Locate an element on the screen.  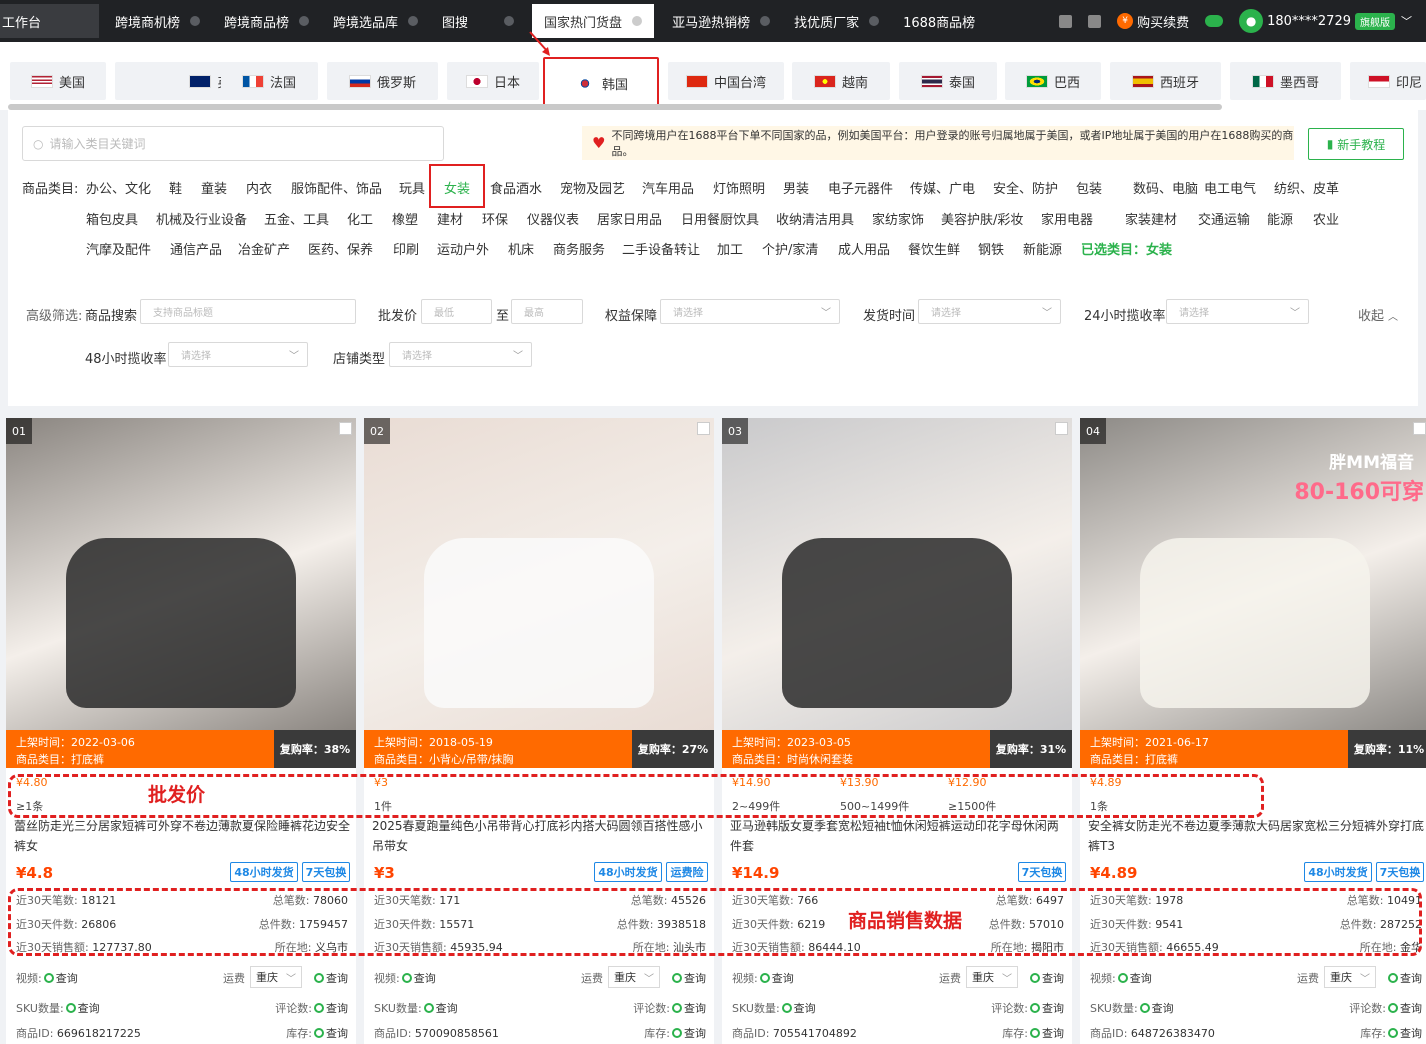
category-item: 加工 is located at coordinates (730, 248).